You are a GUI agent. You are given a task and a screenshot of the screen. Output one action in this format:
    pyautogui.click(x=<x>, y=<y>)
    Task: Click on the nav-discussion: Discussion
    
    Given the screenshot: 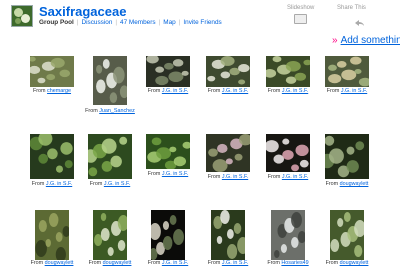 What is the action you would take?
    pyautogui.click(x=96, y=22)
    